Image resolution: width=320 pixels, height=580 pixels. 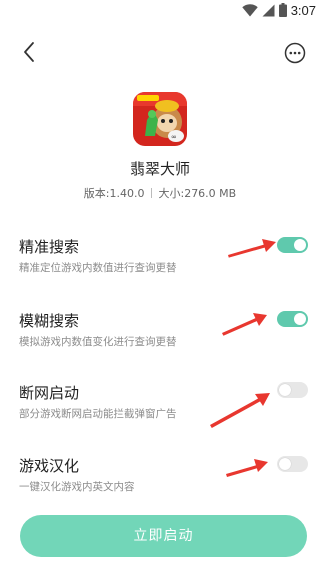 I want to click on more-button, so click(x=295, y=53).